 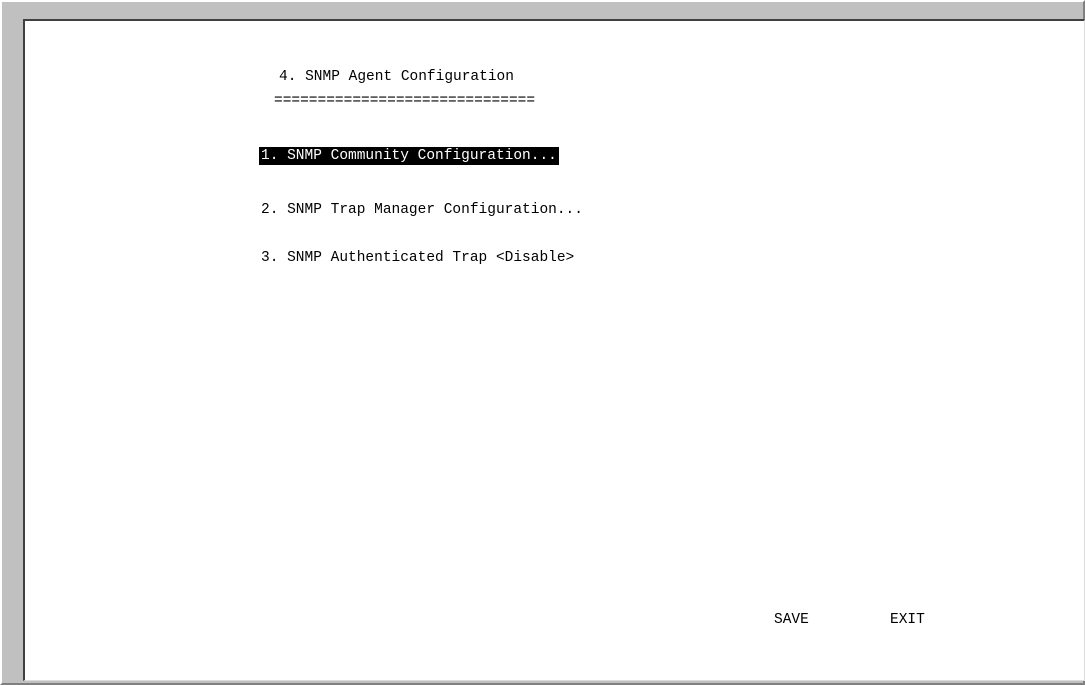 I want to click on title-underline: ==============================, so click(x=405, y=101).